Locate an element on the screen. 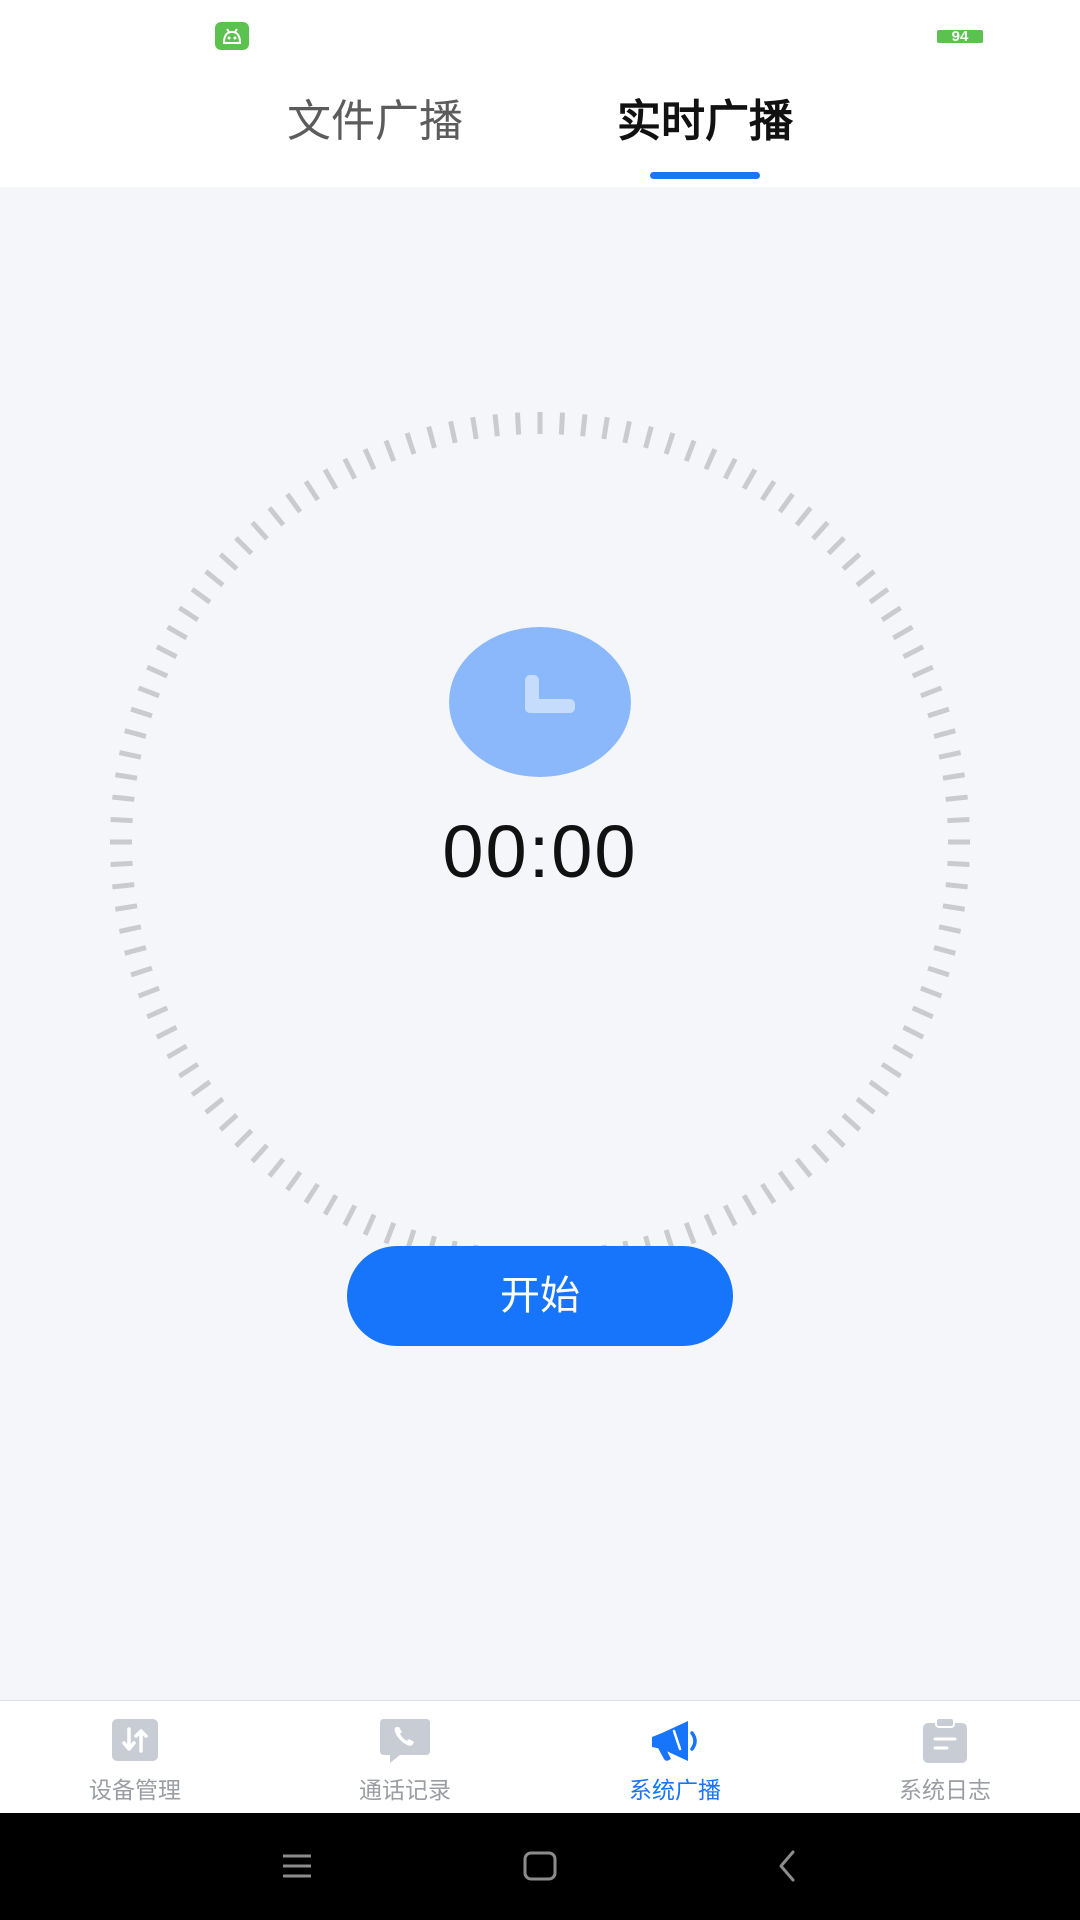 Image resolution: width=1080 pixels, height=1920 pixels. nav-label: 设备管理 is located at coordinates (135, 1791).